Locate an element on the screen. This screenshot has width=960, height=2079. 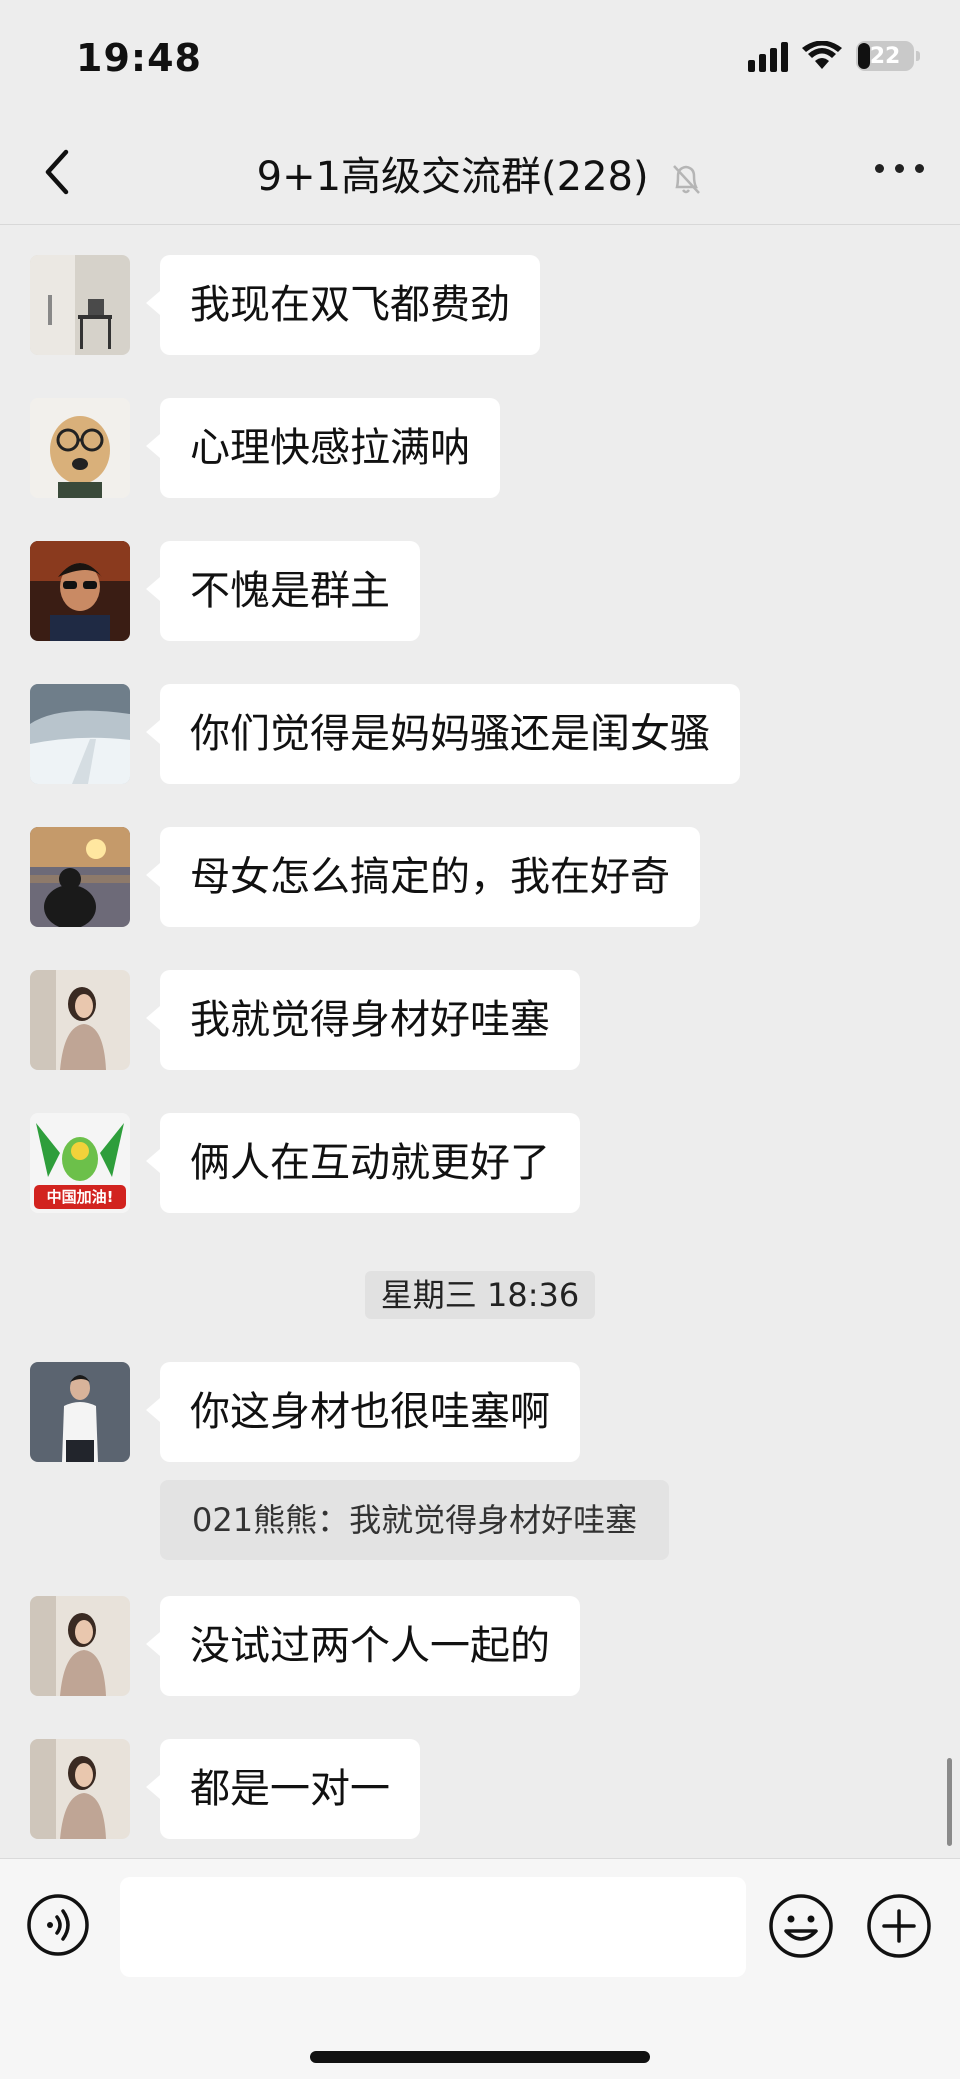
message-bubble: 母女怎么搞定的，我在好奇 is located at coordinates (423, 877).